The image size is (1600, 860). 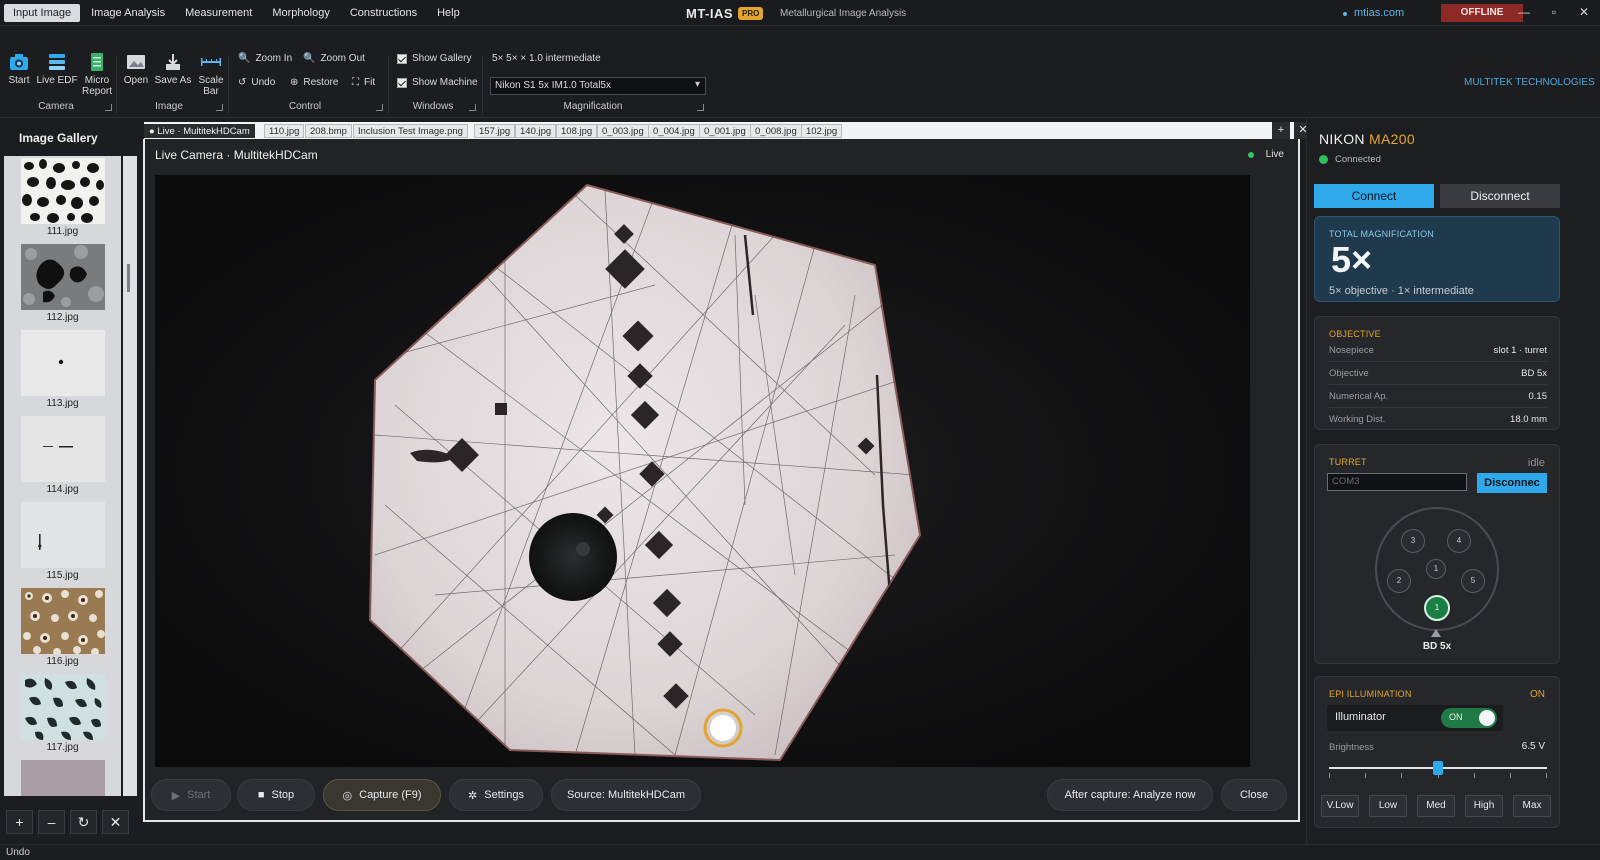 What do you see at coordinates (472, 107) in the screenshot?
I see `windows-group-launcher-icon` at bounding box center [472, 107].